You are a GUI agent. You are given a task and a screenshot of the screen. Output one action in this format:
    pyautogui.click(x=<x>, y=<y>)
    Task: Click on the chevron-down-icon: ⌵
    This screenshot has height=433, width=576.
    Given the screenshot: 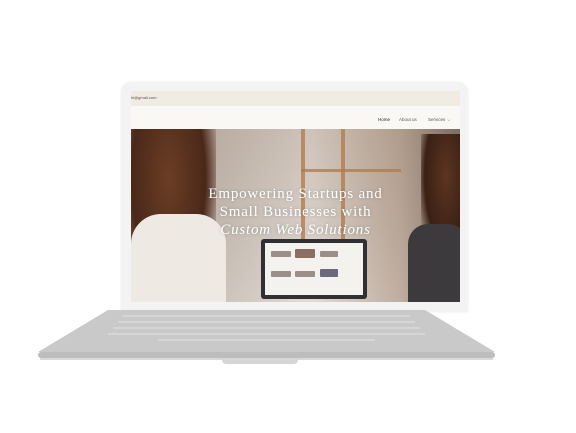 What is the action you would take?
    pyautogui.click(x=449, y=119)
    